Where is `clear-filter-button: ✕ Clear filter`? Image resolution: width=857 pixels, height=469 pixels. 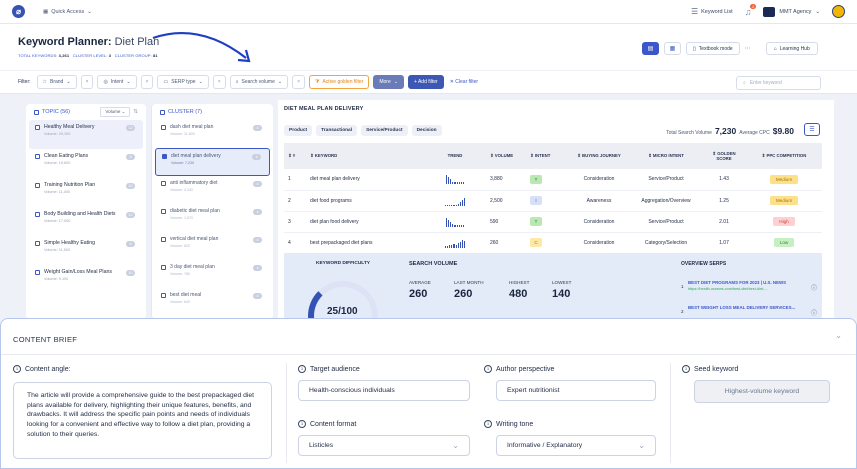
clear-filter-button: ✕ Clear filter is located at coordinates (464, 82).